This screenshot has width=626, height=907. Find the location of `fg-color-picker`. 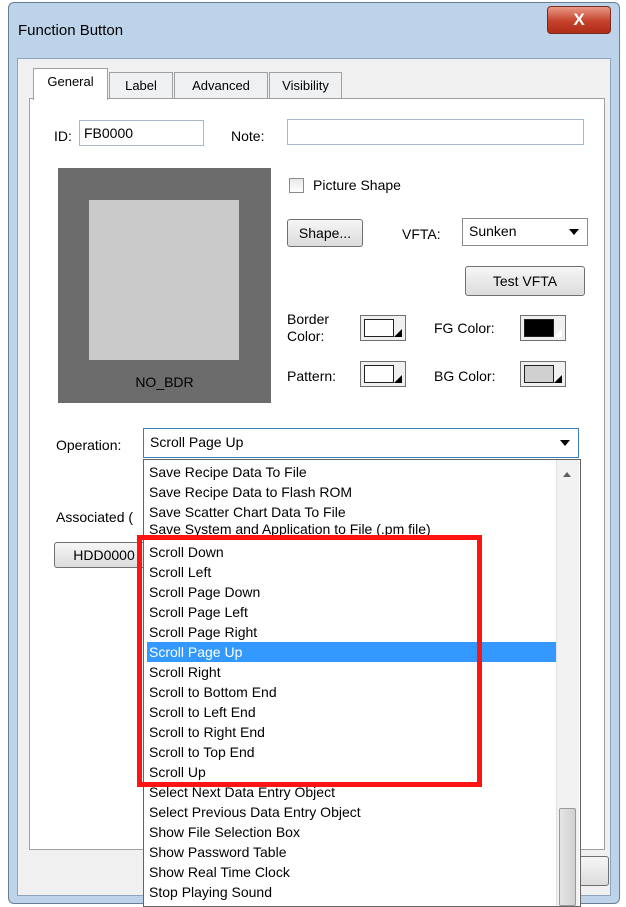

fg-color-picker is located at coordinates (543, 328).